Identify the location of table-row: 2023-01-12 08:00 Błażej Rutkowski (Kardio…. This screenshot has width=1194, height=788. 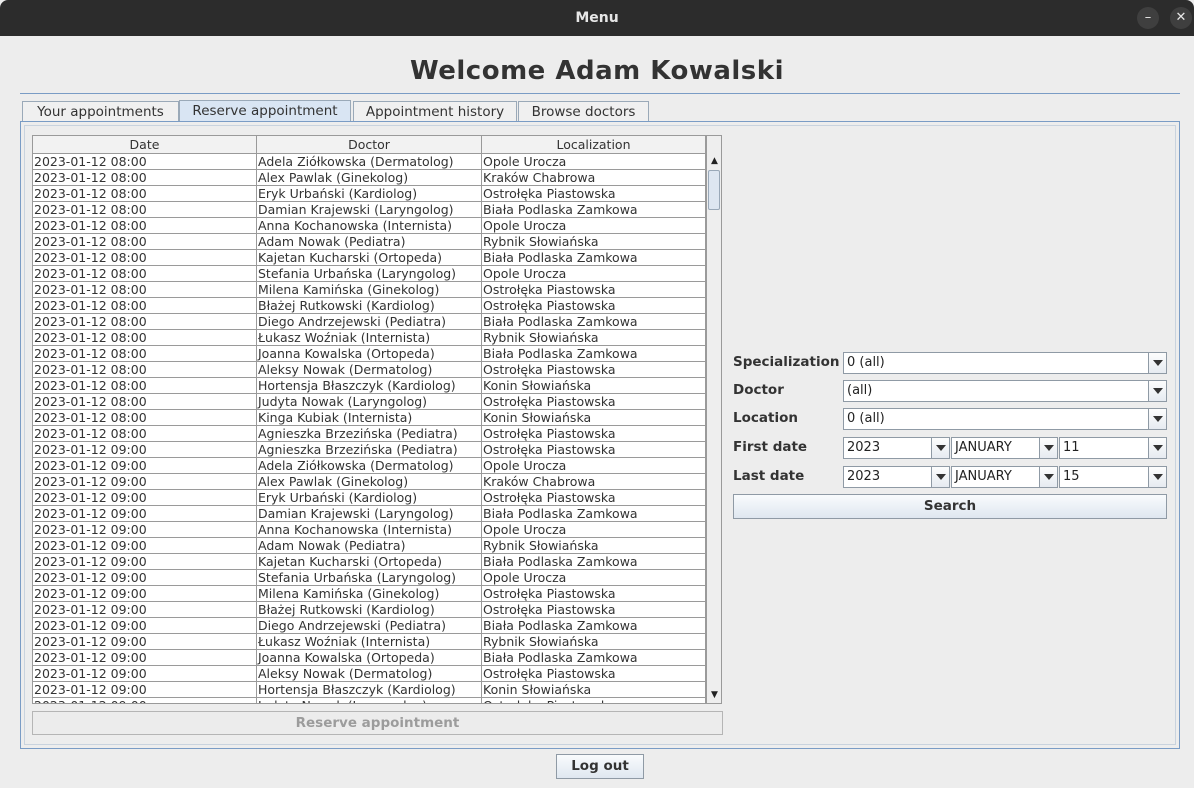
(369, 306).